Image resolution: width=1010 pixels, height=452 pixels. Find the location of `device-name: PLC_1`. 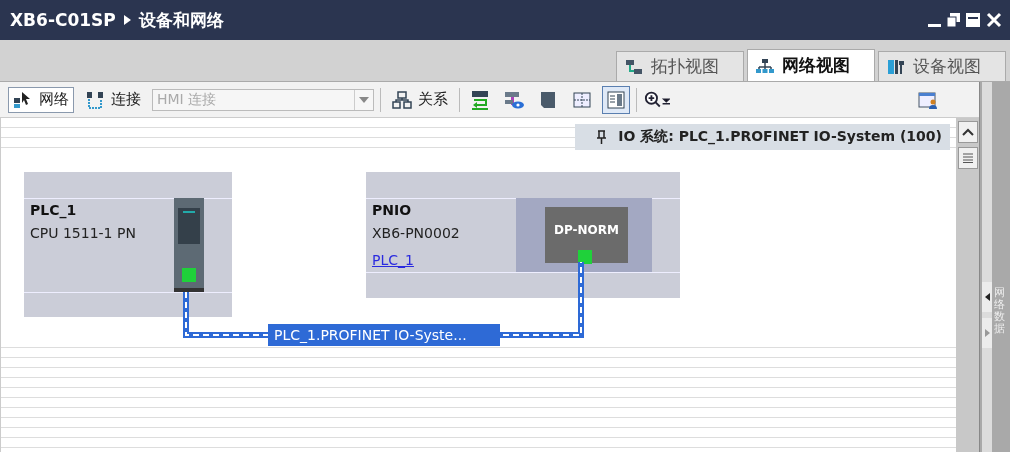

device-name: PLC_1 is located at coordinates (53, 210).